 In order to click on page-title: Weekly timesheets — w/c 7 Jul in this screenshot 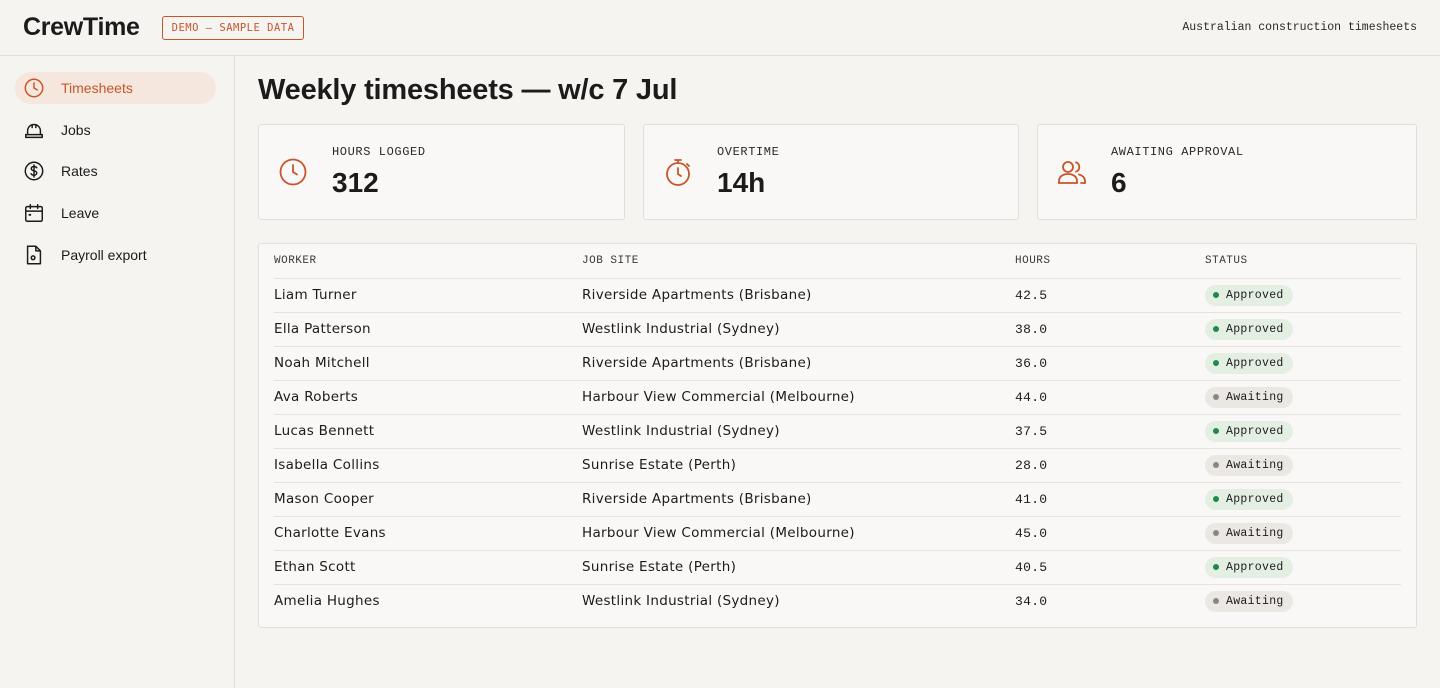, I will do `click(468, 90)`.